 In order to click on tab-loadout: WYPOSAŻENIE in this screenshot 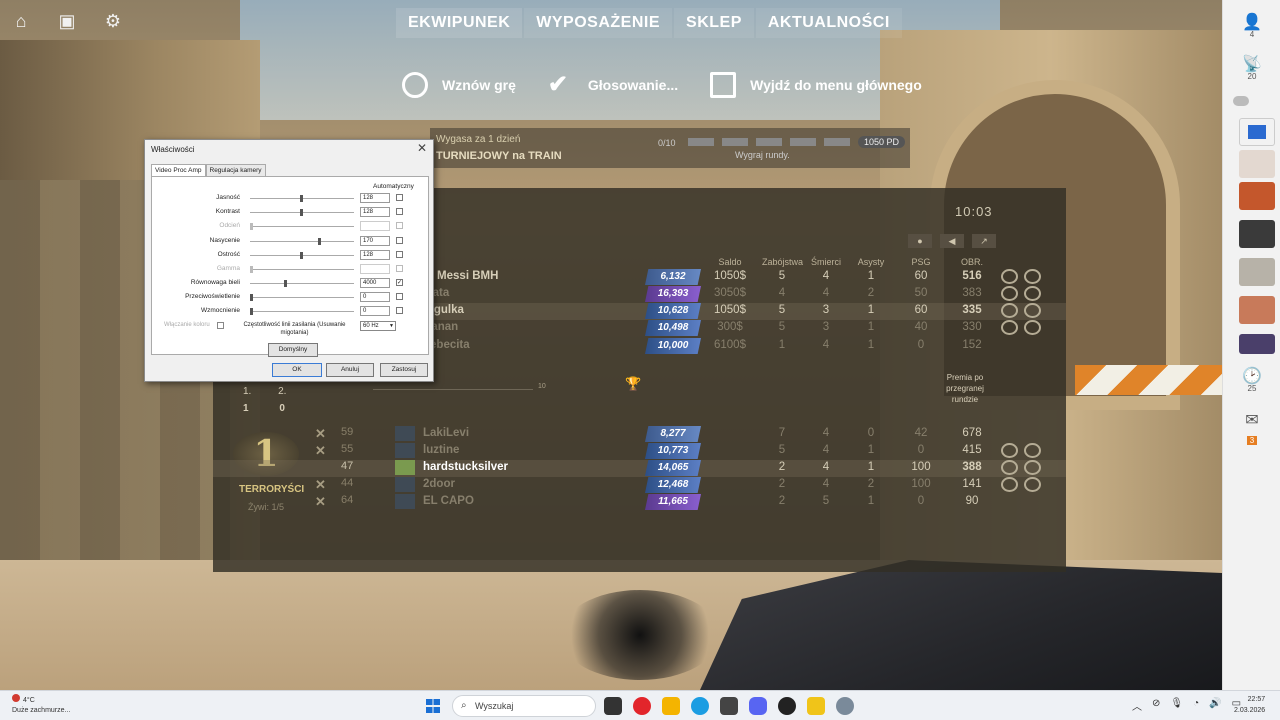, I will do `click(598, 23)`.